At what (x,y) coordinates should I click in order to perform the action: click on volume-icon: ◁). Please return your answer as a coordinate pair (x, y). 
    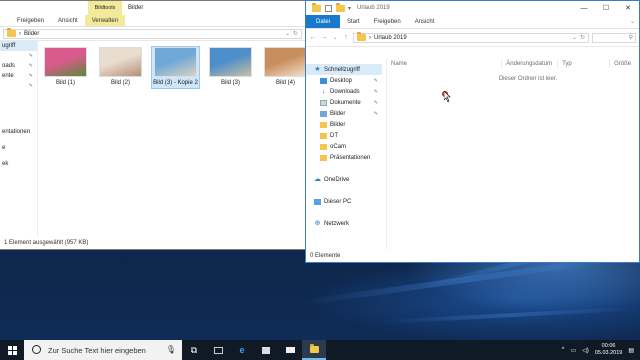
    Looking at the image, I should click on (585, 350).